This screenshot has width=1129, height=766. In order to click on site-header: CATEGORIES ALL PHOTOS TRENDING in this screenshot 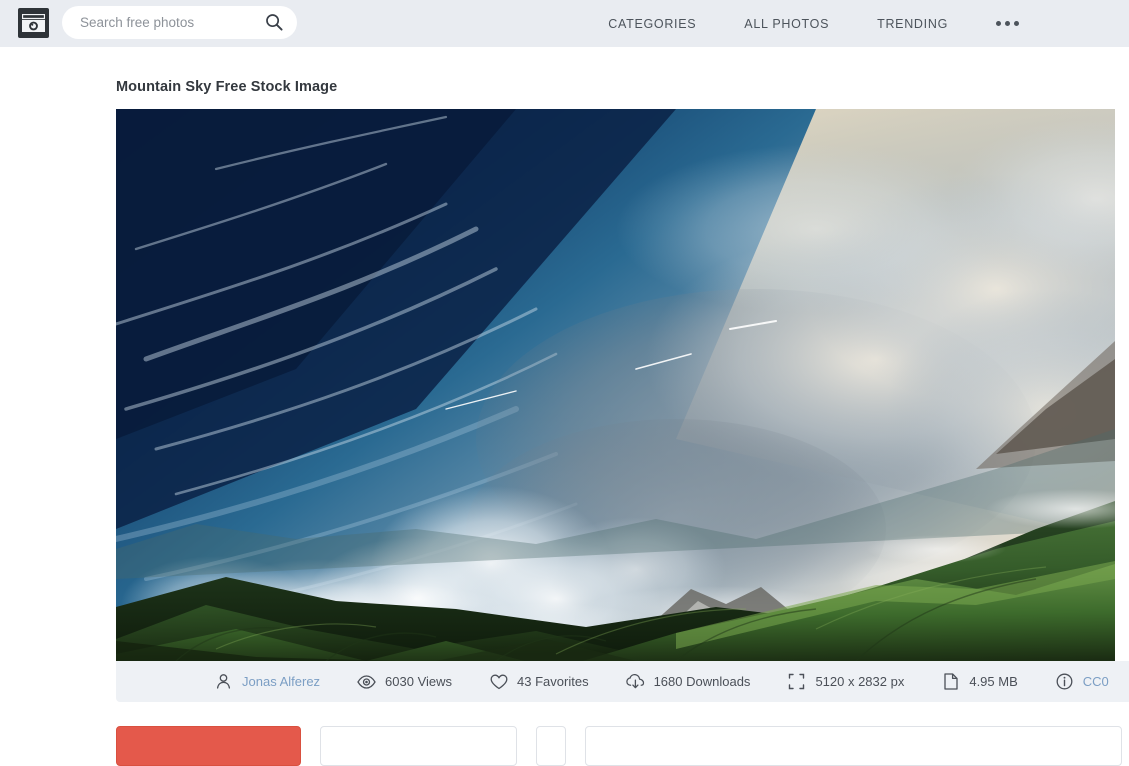, I will do `click(564, 23)`.